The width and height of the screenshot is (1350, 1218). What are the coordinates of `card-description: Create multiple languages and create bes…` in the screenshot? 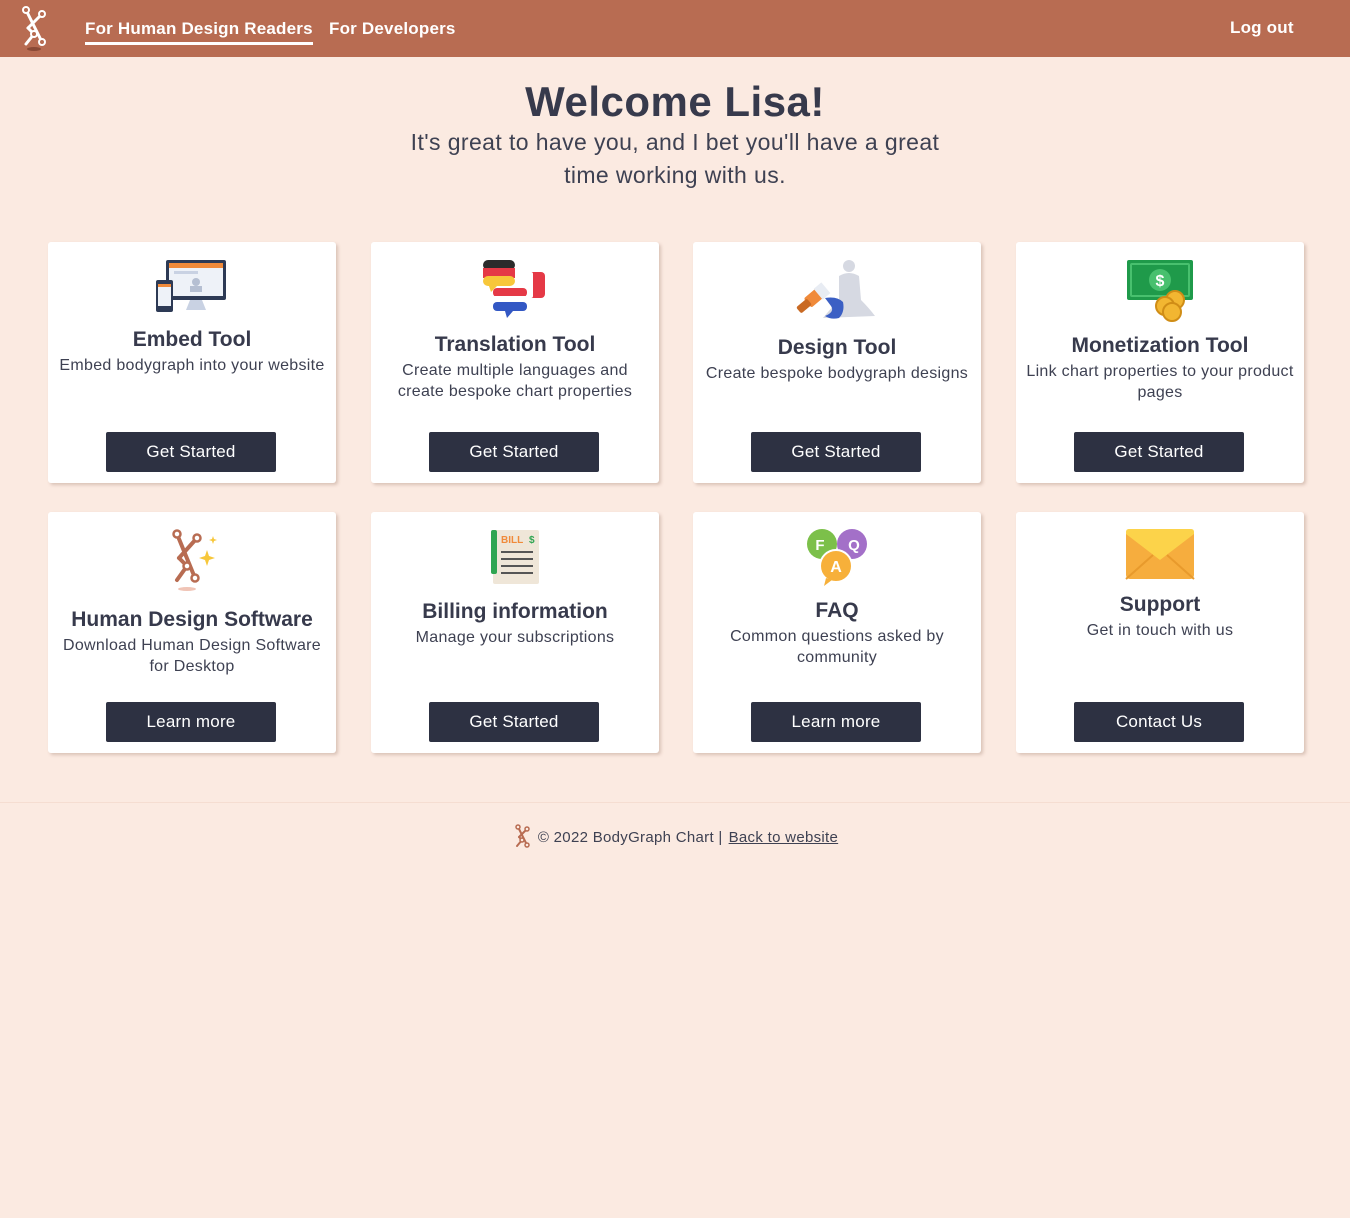 It's located at (515, 381).